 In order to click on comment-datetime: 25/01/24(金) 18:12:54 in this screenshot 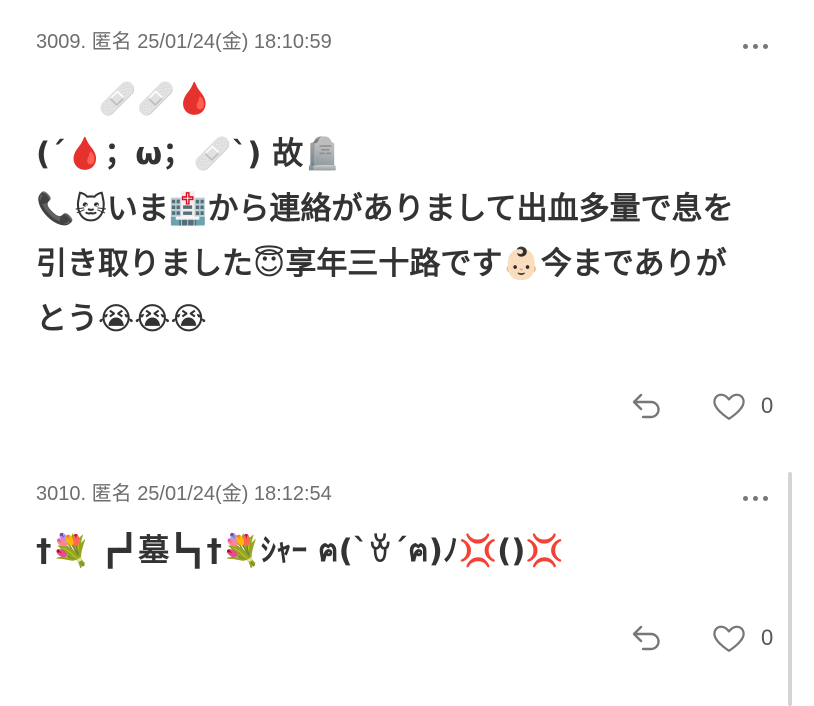, I will do `click(234, 494)`.